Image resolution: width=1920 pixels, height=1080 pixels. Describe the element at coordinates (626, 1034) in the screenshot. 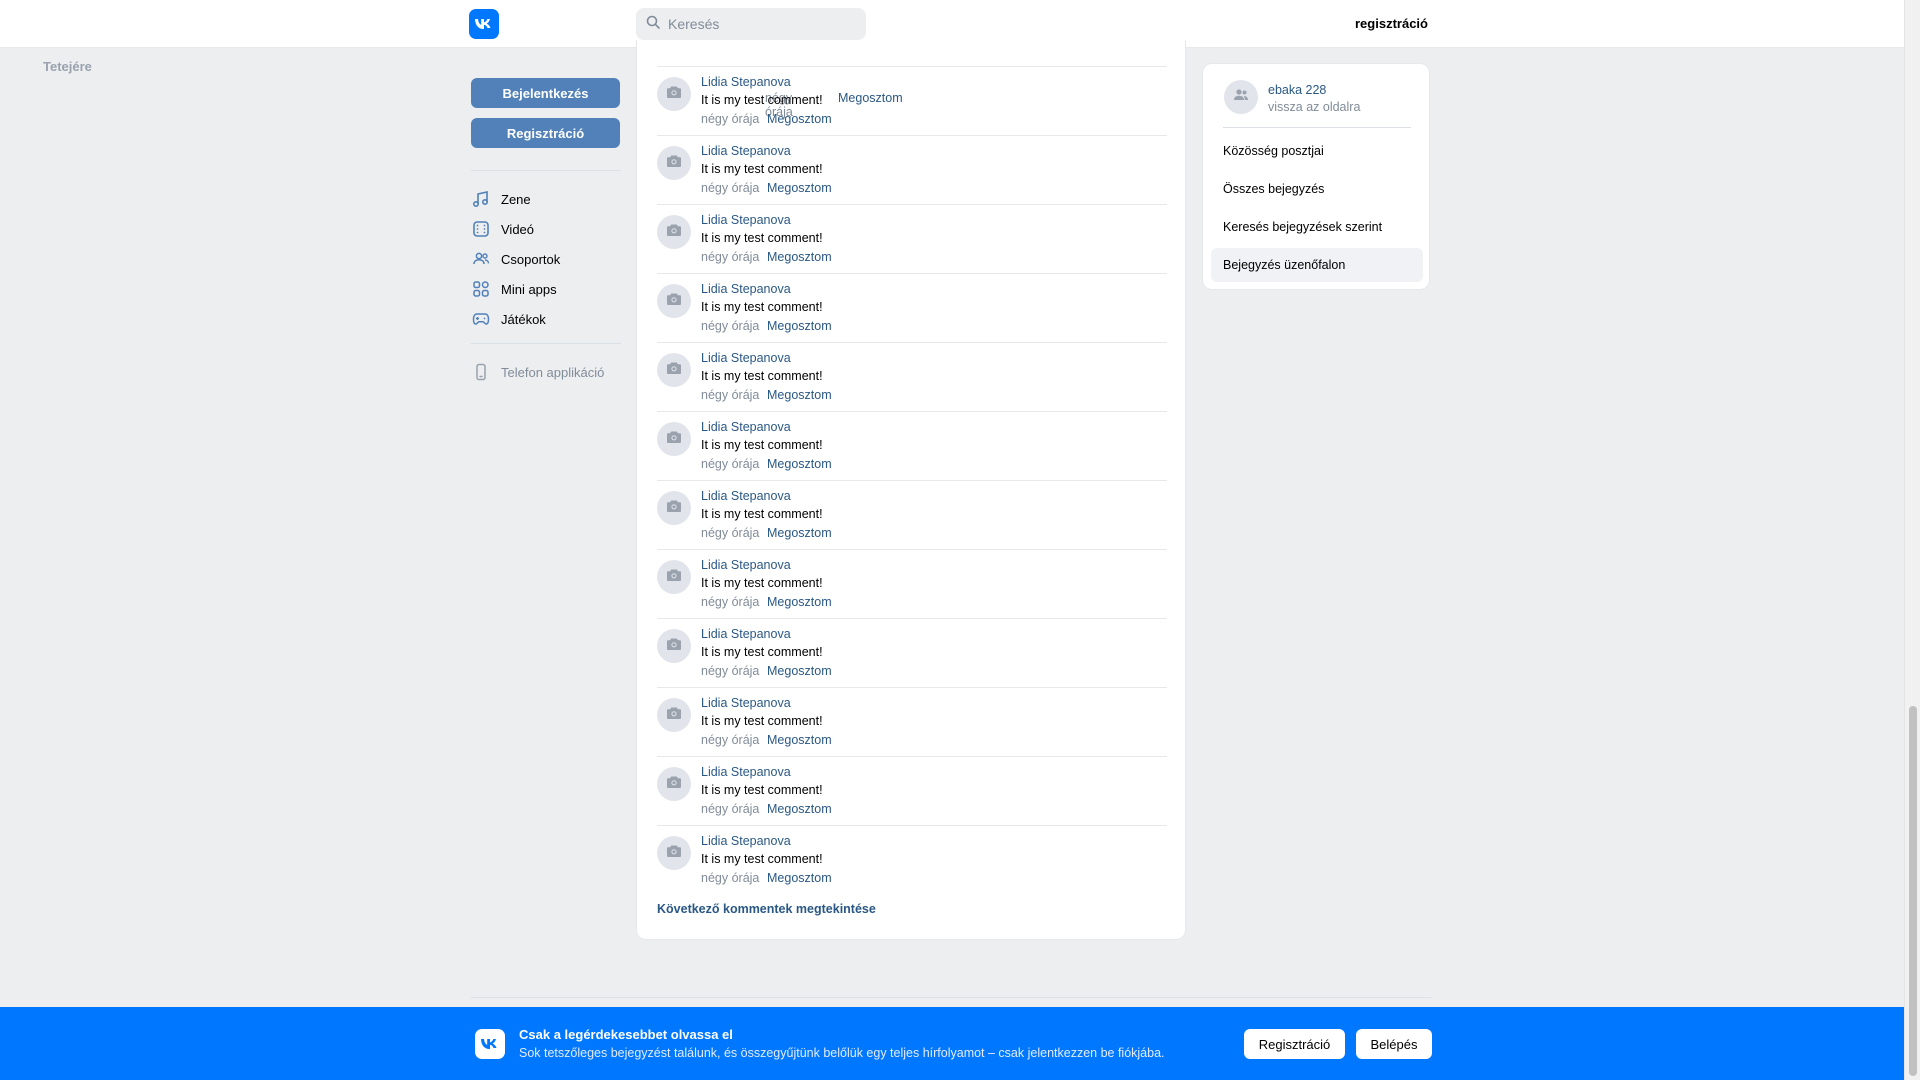

I see `banner-title: Csak a legérdekesebbet olvassa el` at that location.